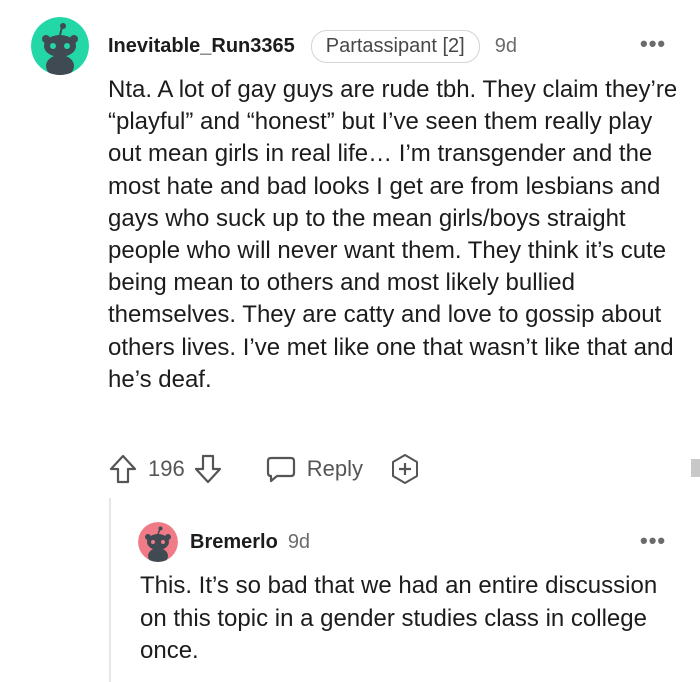  What do you see at coordinates (395, 46) in the screenshot?
I see `user-flair-badge: Partassipant [2]` at bounding box center [395, 46].